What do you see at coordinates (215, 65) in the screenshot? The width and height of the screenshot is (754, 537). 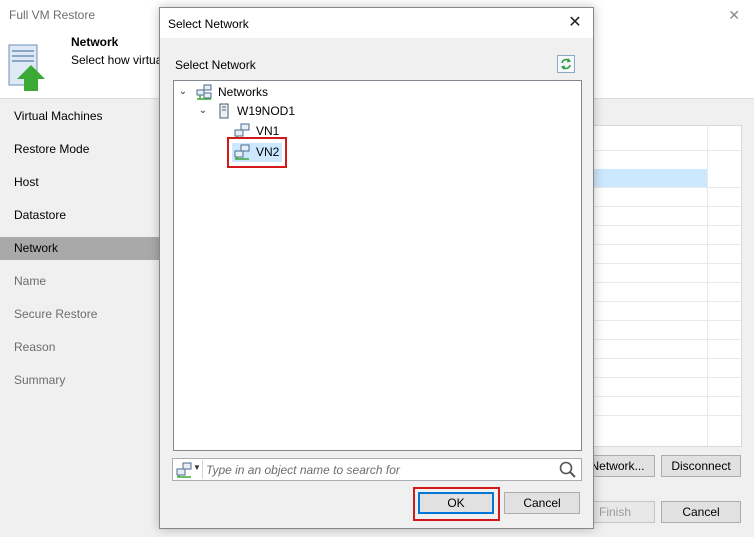 I see `select-network-label: Select Network` at bounding box center [215, 65].